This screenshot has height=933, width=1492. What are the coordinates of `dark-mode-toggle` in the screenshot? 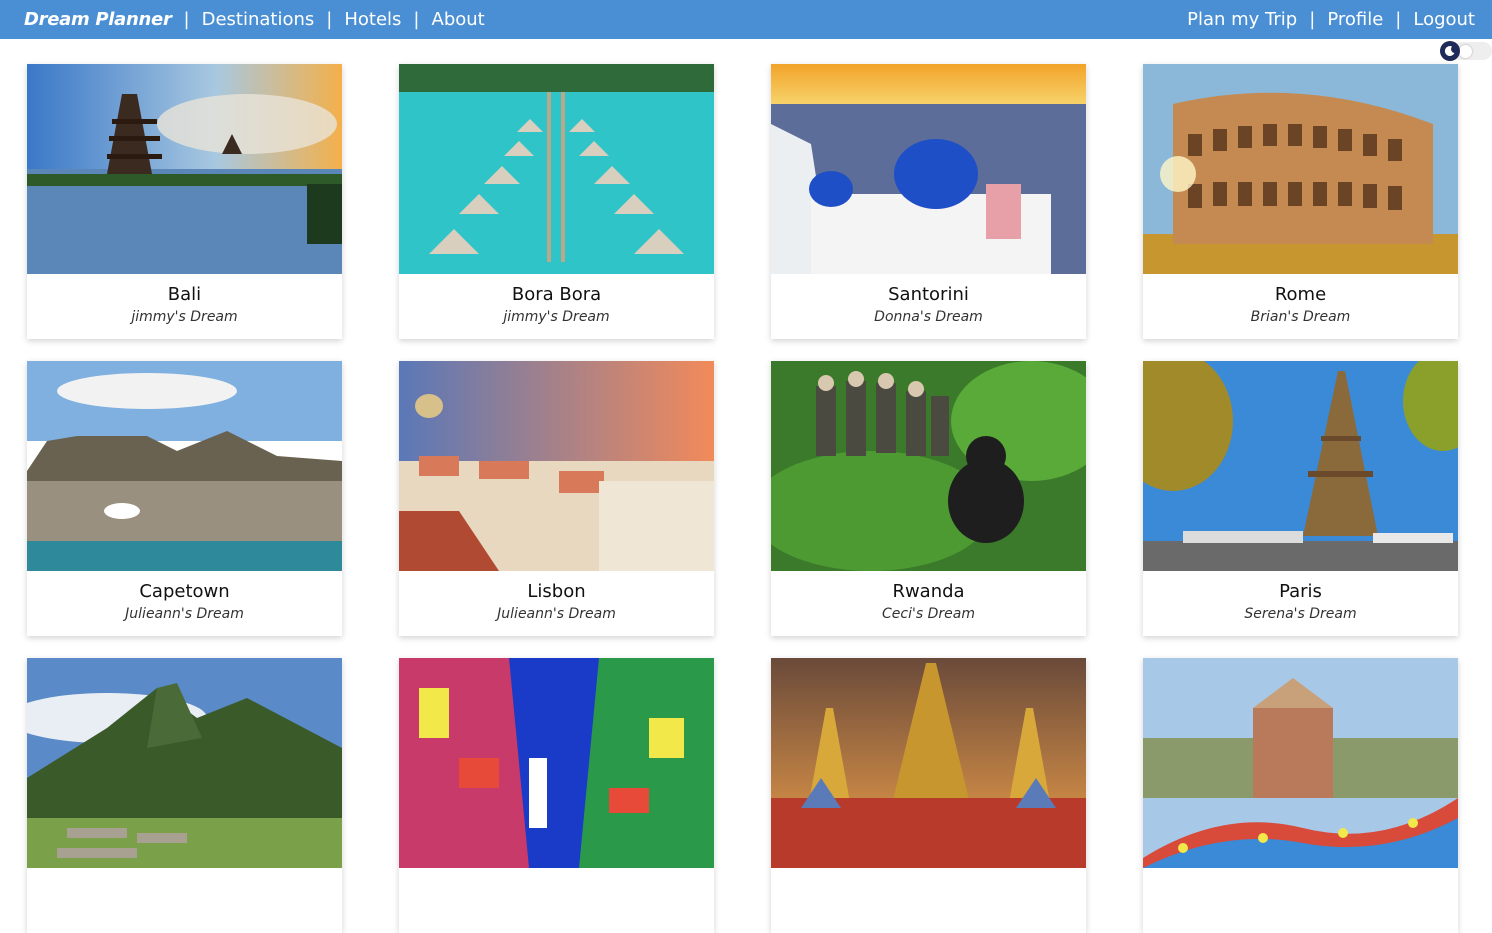 It's located at (1466, 51).